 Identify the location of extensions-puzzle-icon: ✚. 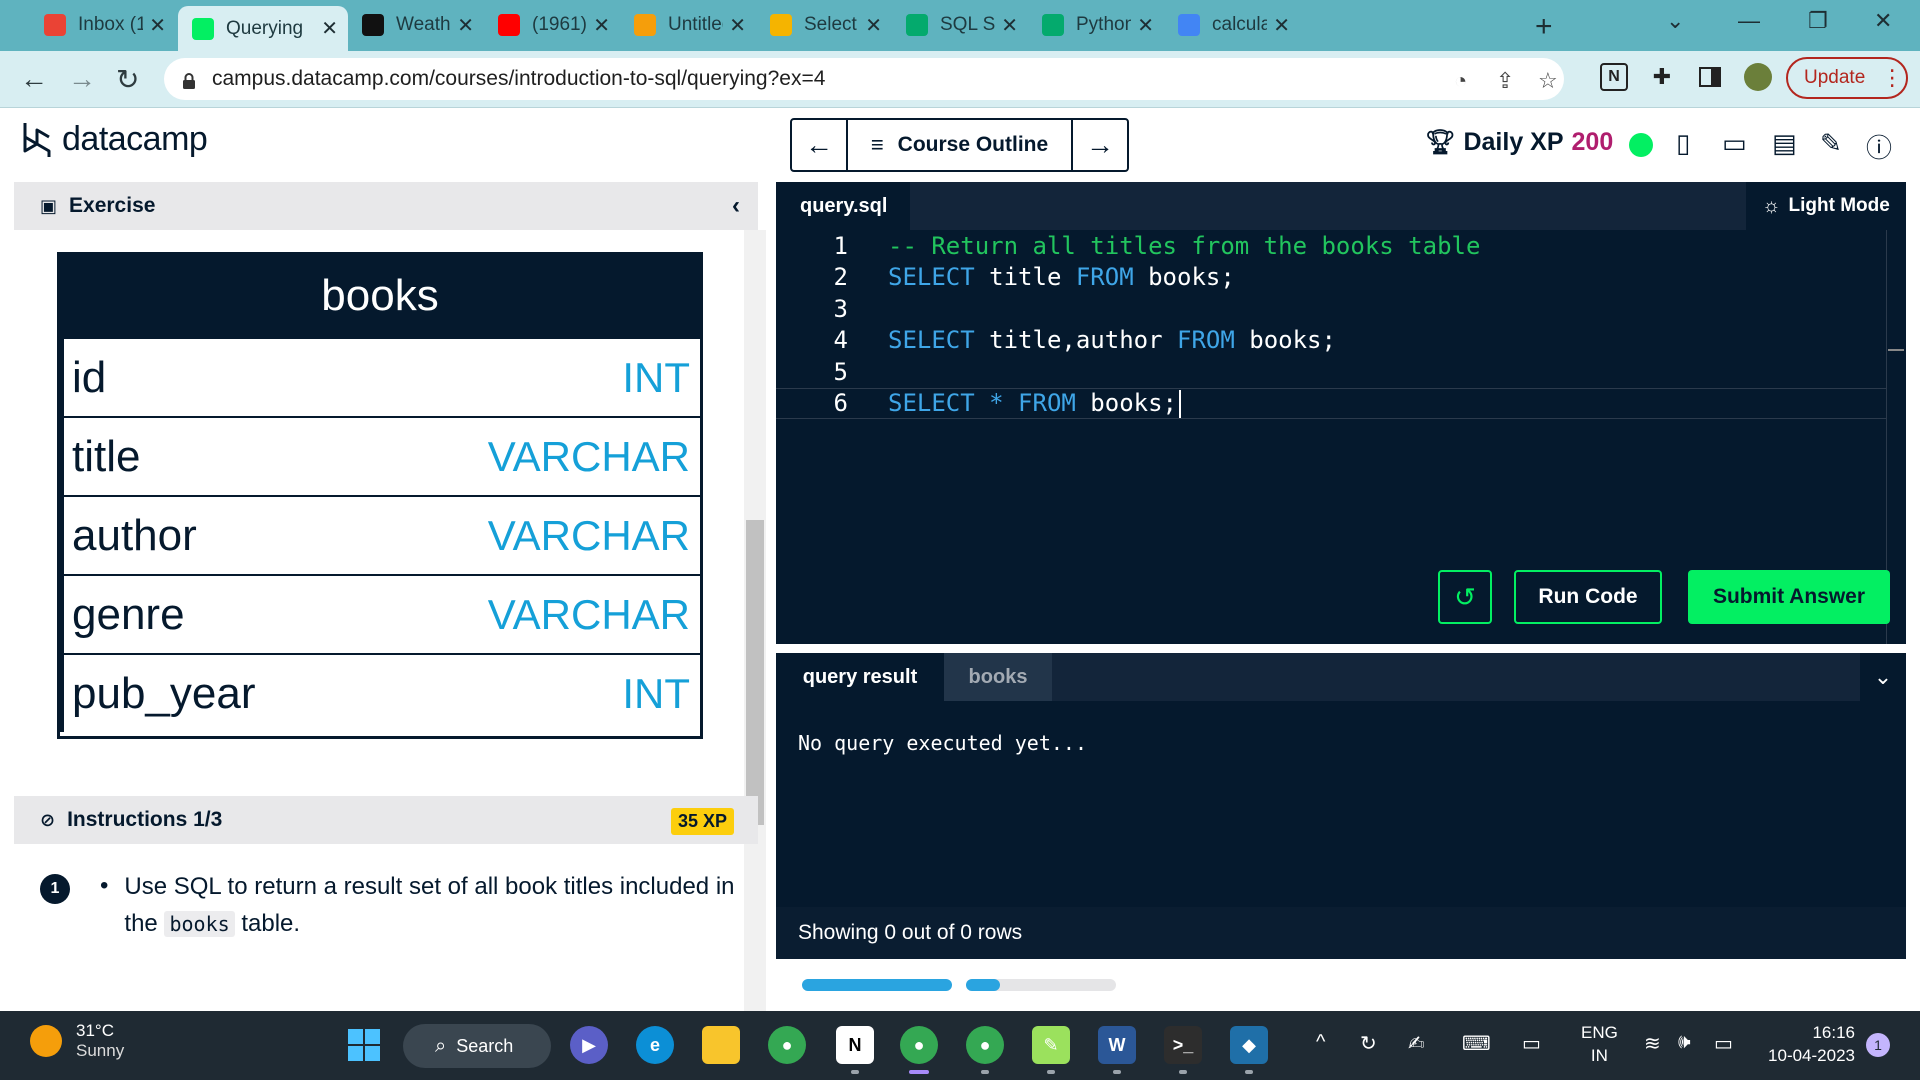
(1662, 77).